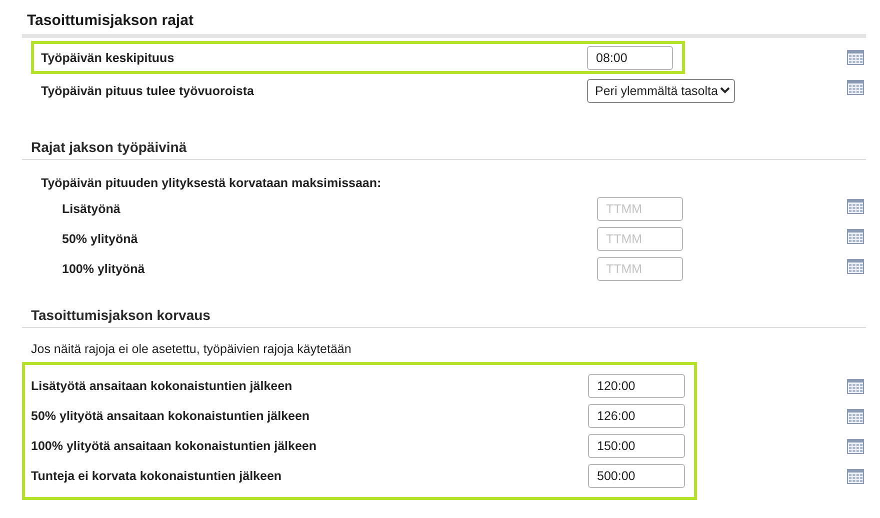 The image size is (880, 518). I want to click on note-text: Jos näitä rajoja ei ole asetettu, työpäivien rajoja käytetään, so click(191, 349).